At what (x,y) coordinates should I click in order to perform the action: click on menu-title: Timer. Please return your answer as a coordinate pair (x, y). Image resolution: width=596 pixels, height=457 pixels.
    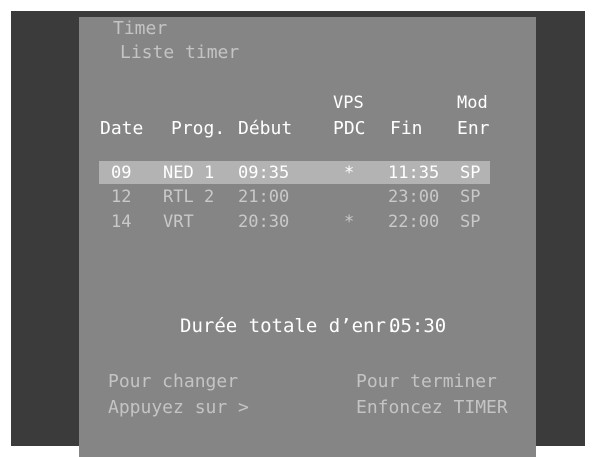
    Looking at the image, I should click on (140, 28).